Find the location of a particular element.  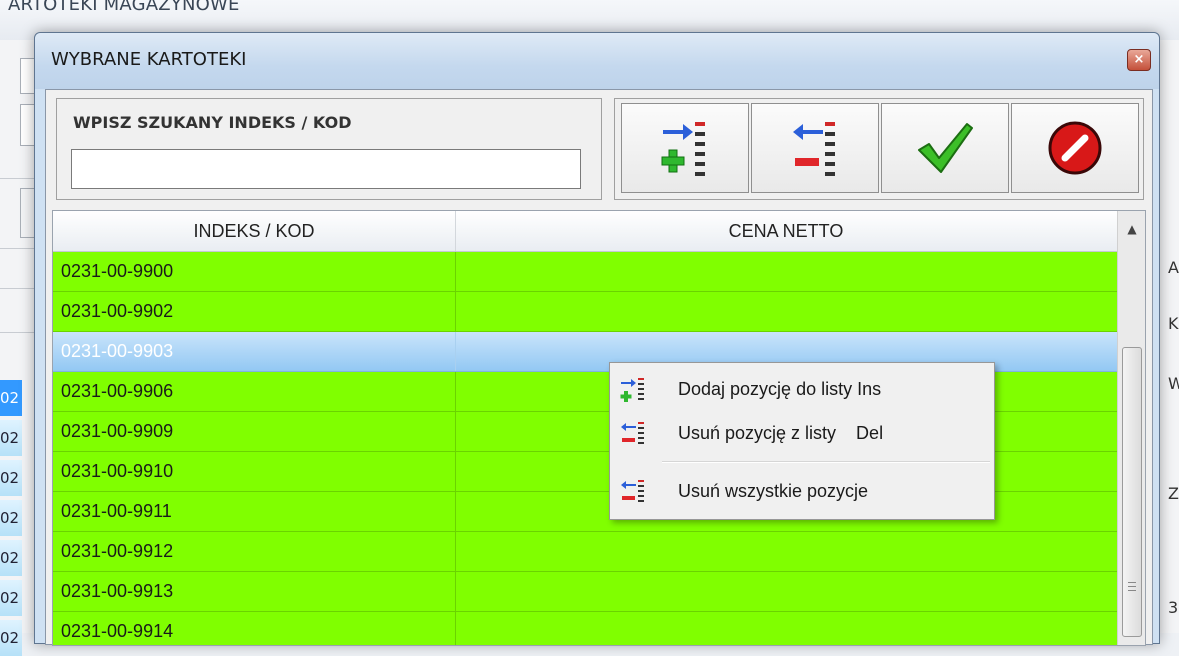

dialog-title: WYBRANE KARTOTEKI is located at coordinates (149, 59).